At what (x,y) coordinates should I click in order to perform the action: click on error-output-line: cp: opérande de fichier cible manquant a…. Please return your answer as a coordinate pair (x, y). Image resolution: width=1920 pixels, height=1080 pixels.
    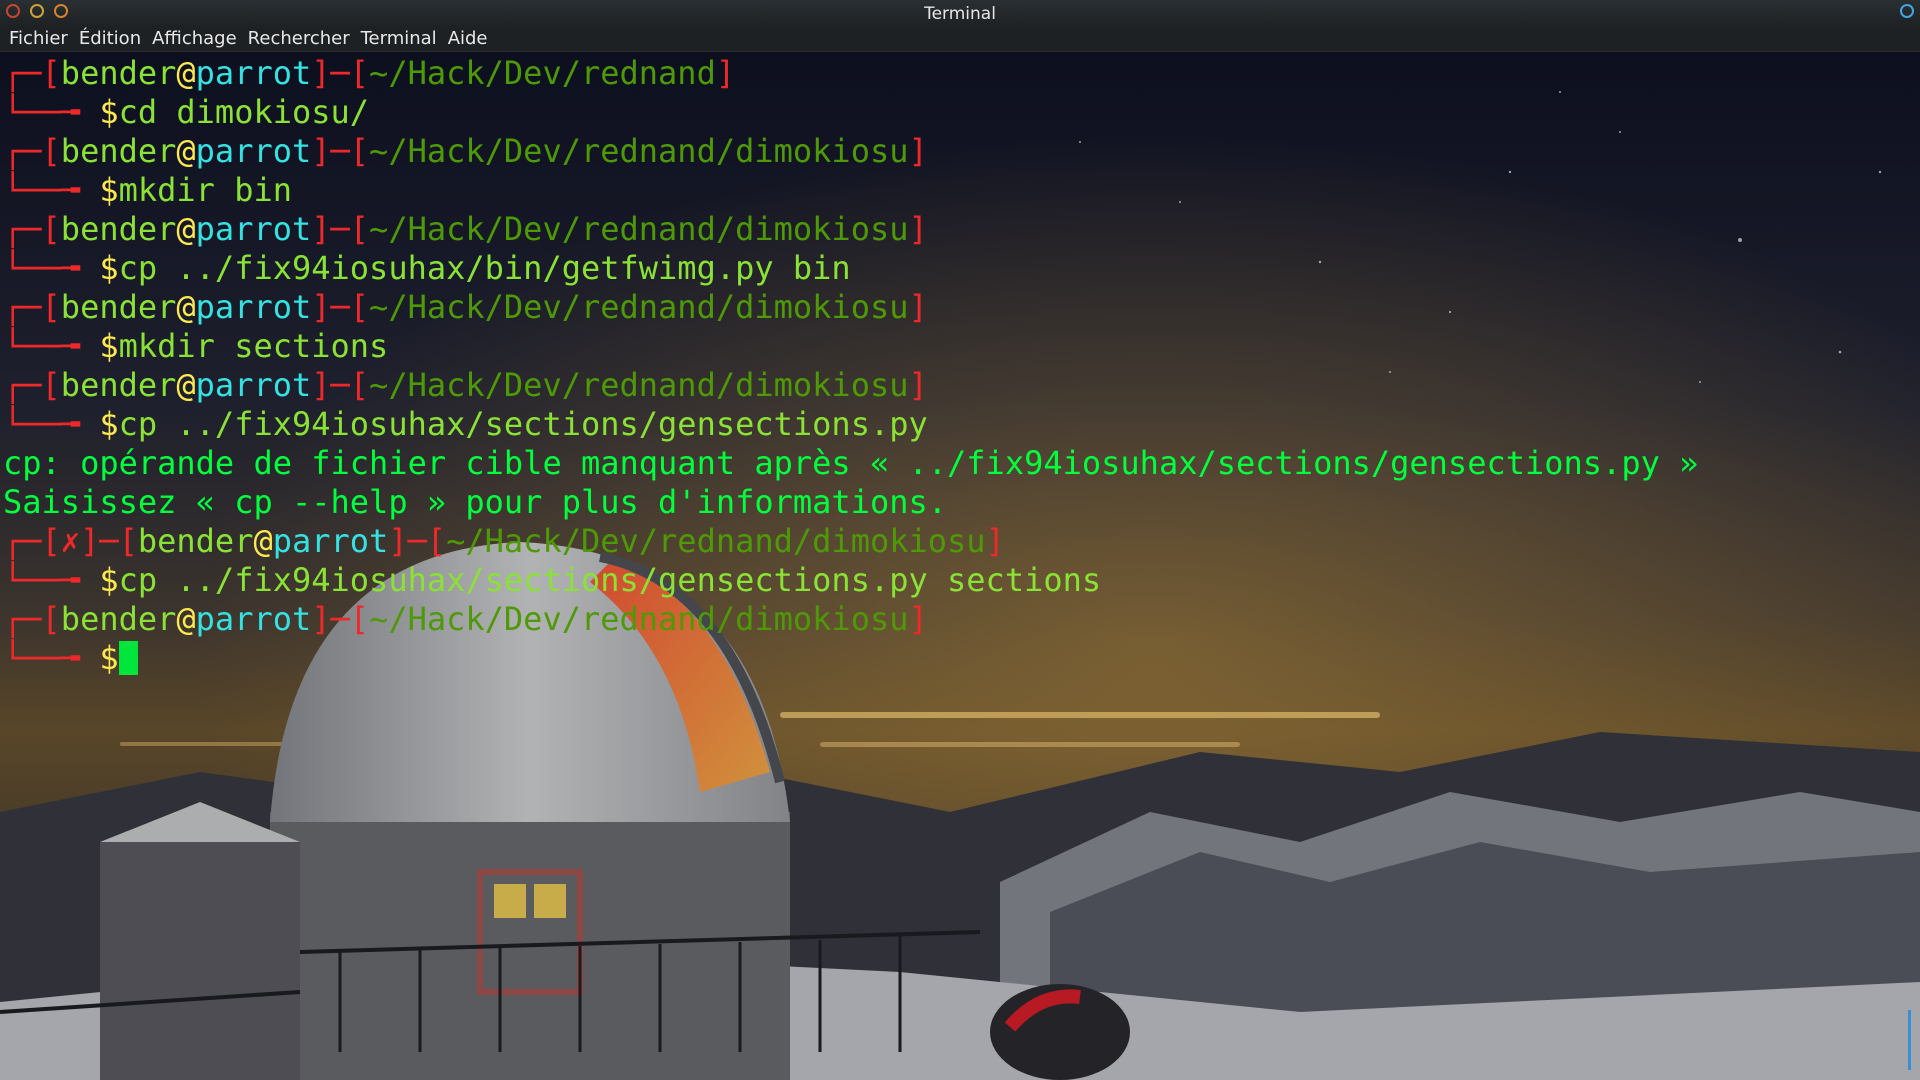
    Looking at the image, I should click on (851, 463).